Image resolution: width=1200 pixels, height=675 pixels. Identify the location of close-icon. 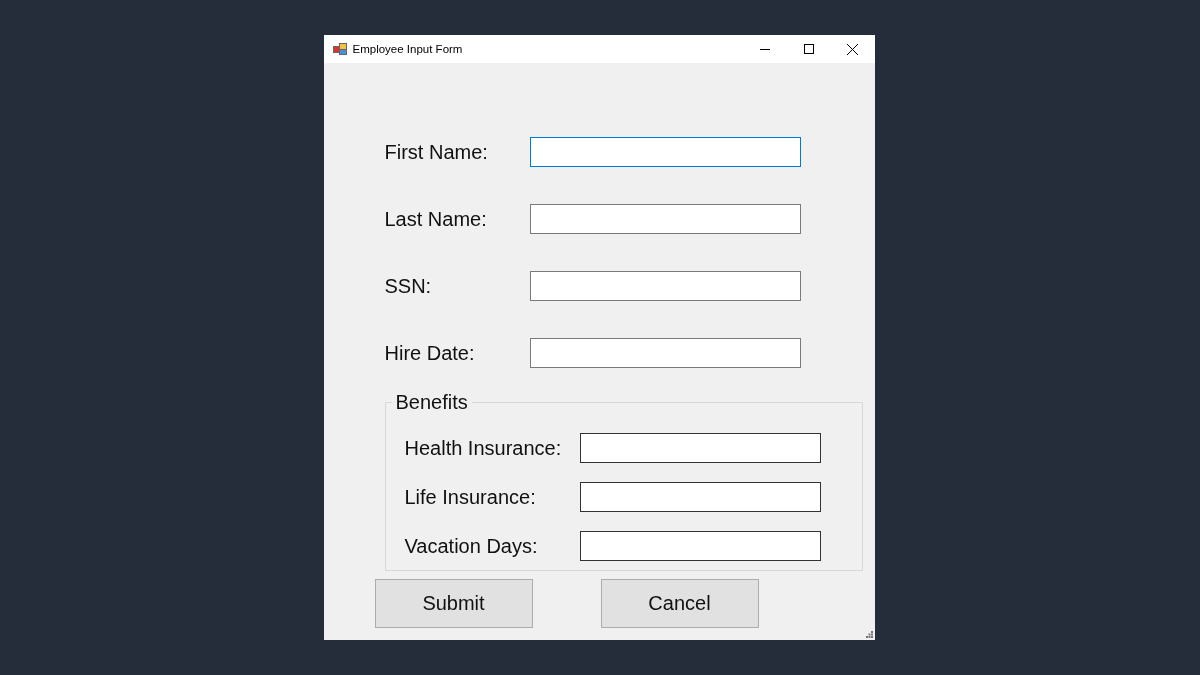
(852, 49).